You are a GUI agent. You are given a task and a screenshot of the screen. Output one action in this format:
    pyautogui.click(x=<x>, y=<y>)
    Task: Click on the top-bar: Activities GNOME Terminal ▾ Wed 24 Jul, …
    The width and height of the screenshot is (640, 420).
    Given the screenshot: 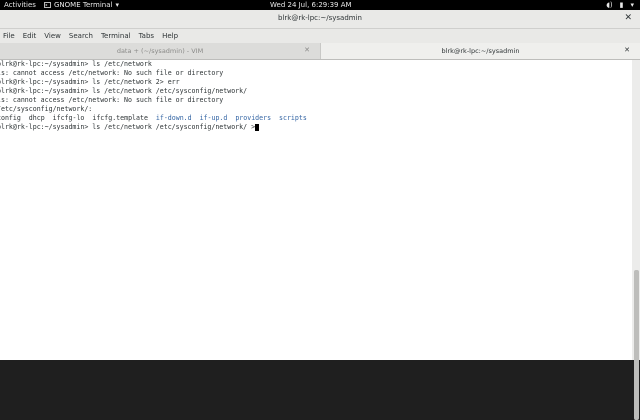 What is the action you would take?
    pyautogui.click(x=320, y=5)
    